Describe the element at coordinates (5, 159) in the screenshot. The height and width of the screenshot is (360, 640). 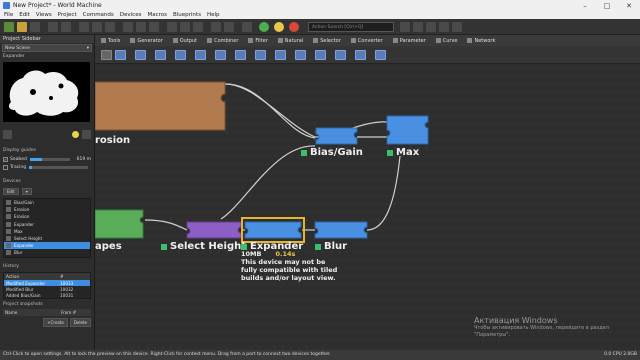
I see `seabed-checkbox: ✓` at that location.